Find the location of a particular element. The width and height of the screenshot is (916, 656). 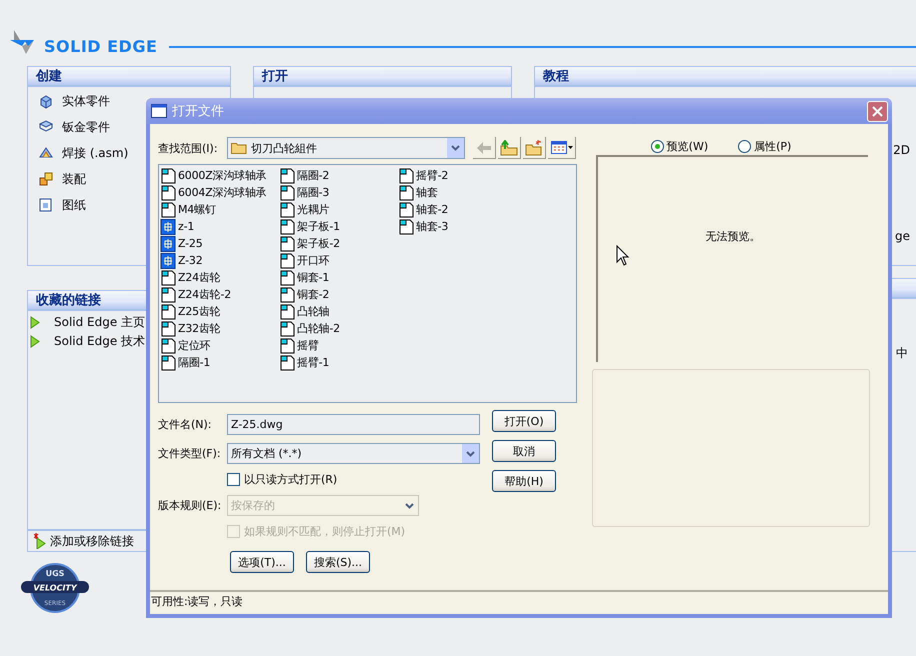

file-name: Z24齿轮 is located at coordinates (199, 277).